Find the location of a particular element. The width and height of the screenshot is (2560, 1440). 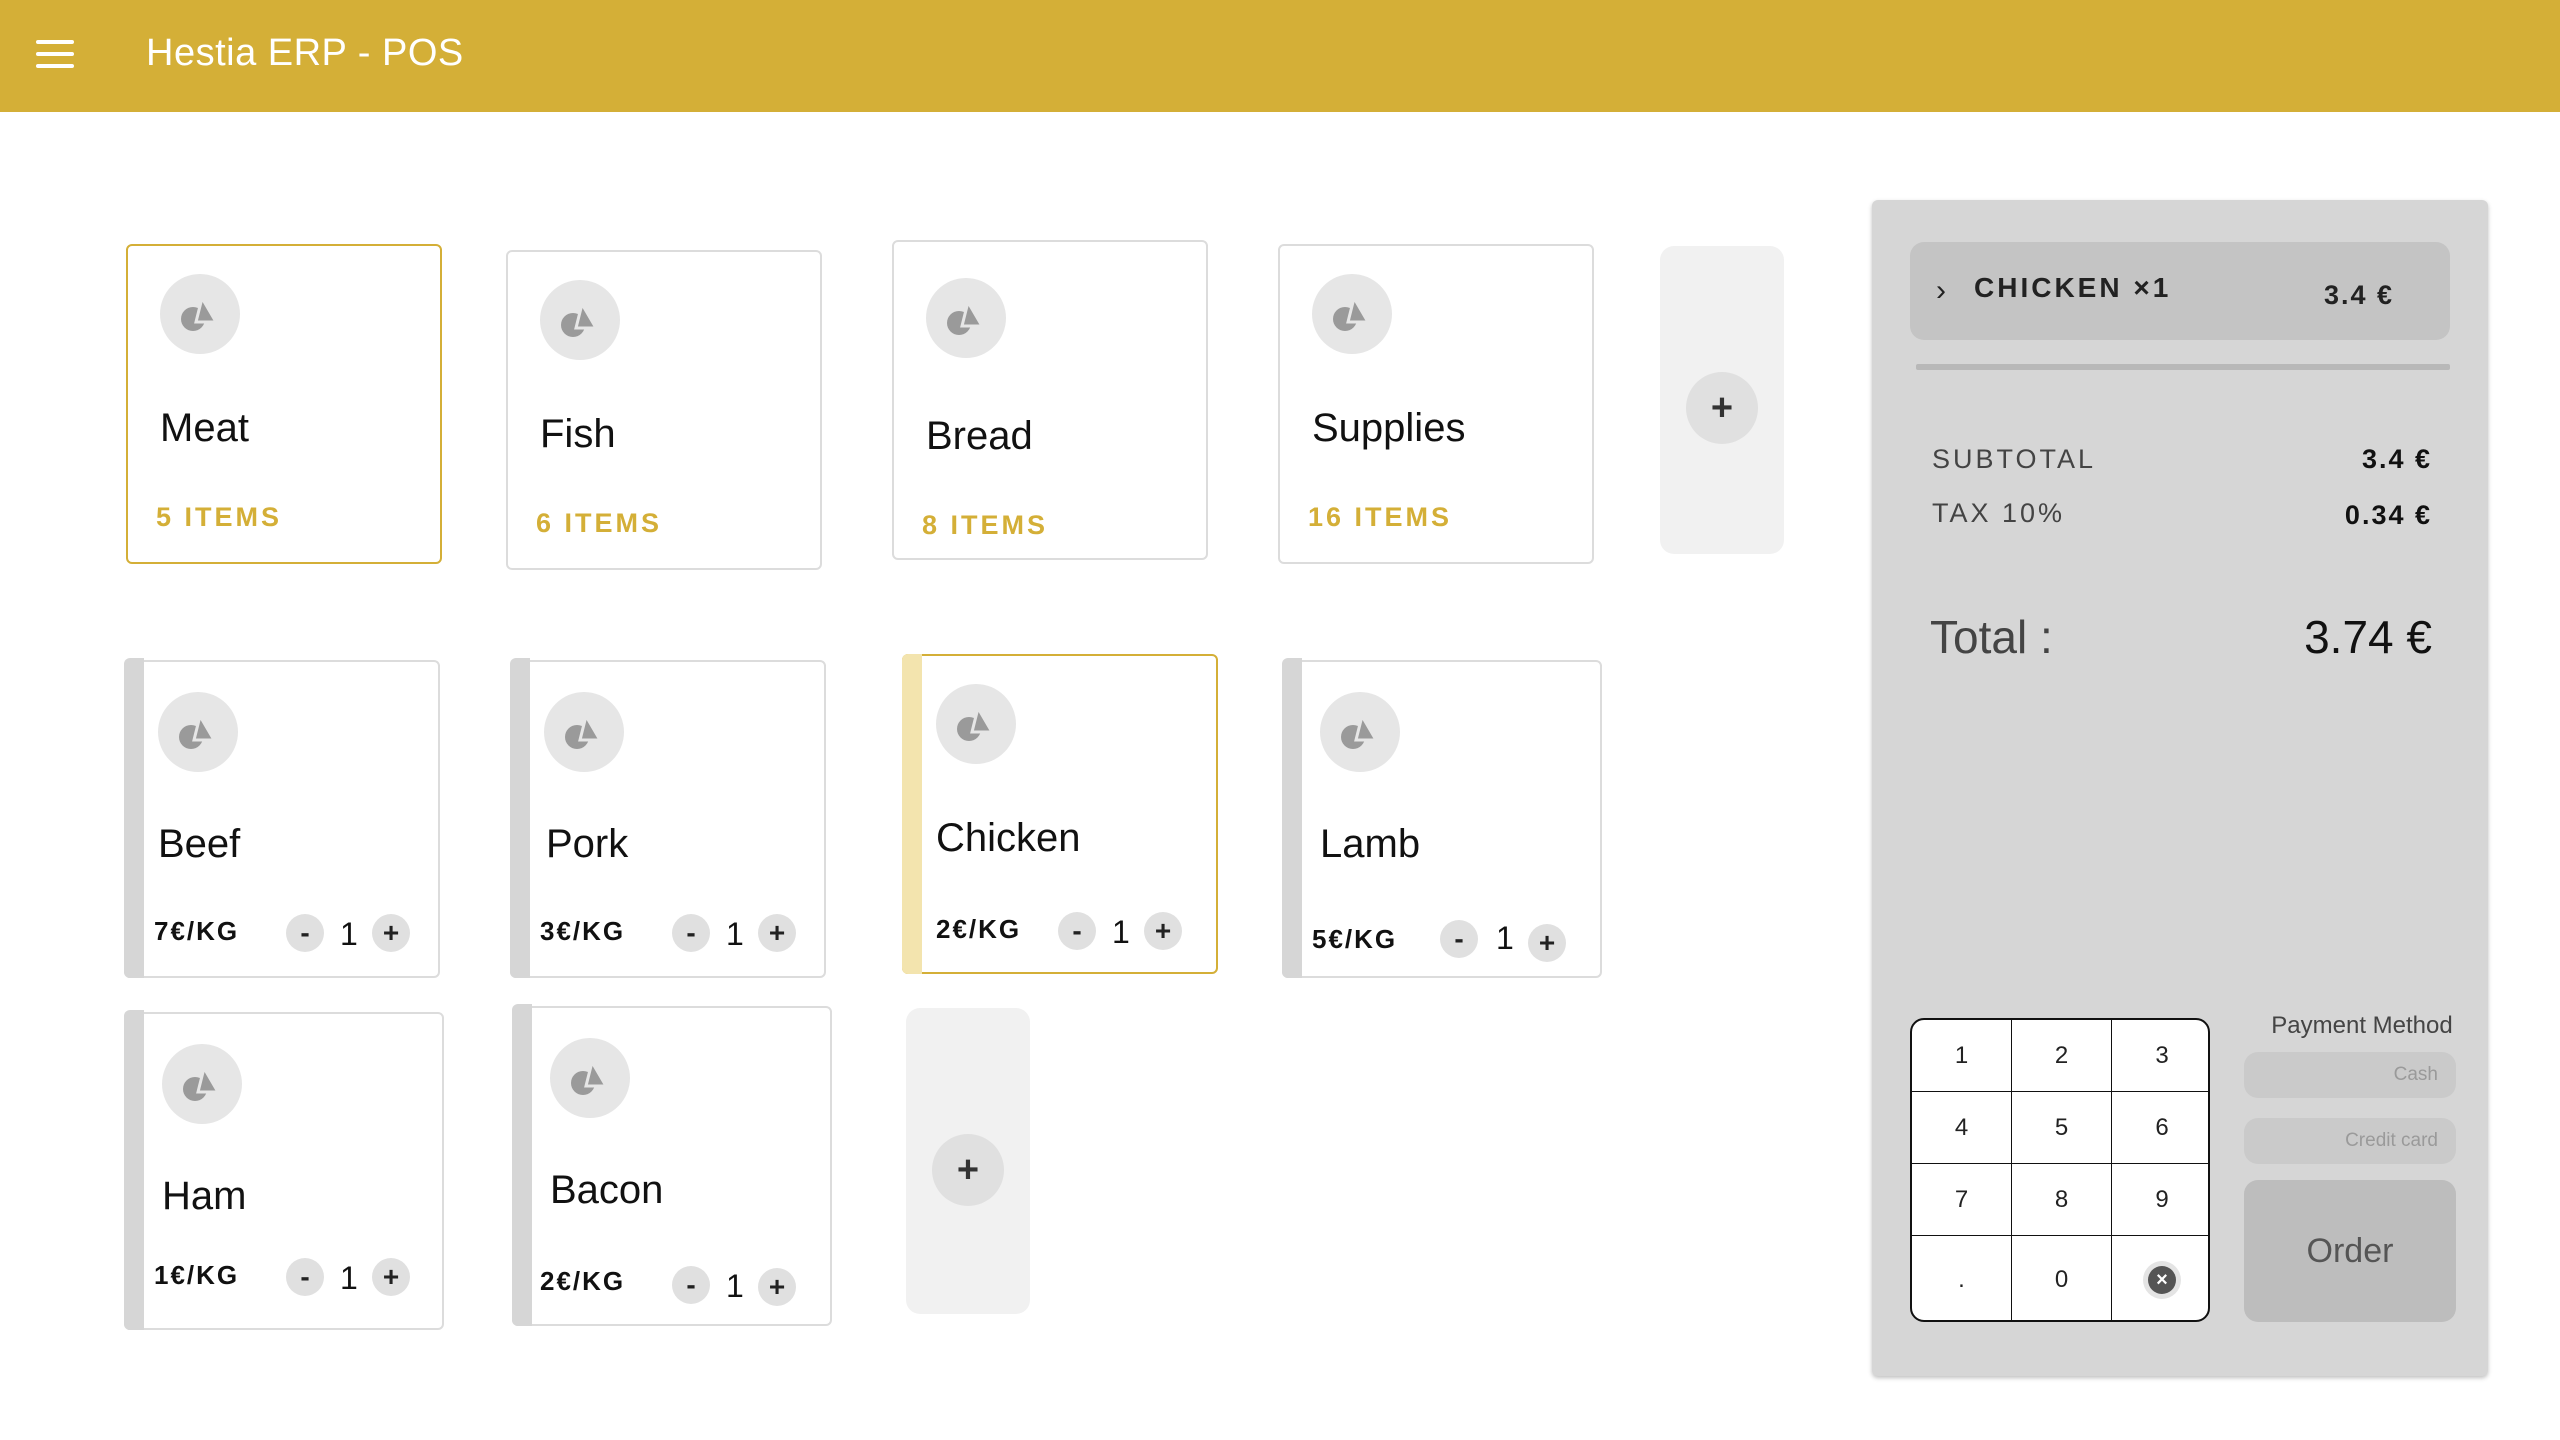

product-card-lamb: Lamb 5€/KG - 1 + is located at coordinates (1442, 818).